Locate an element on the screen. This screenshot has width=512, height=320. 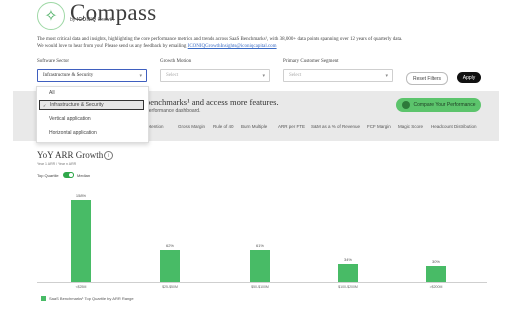
software-sector-value: Infrastructure & Security is located at coordinates (68, 75).